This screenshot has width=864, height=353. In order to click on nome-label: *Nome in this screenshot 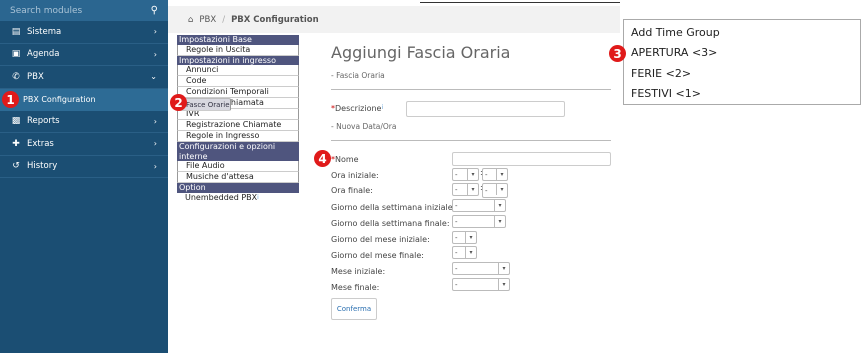, I will do `click(345, 159)`.